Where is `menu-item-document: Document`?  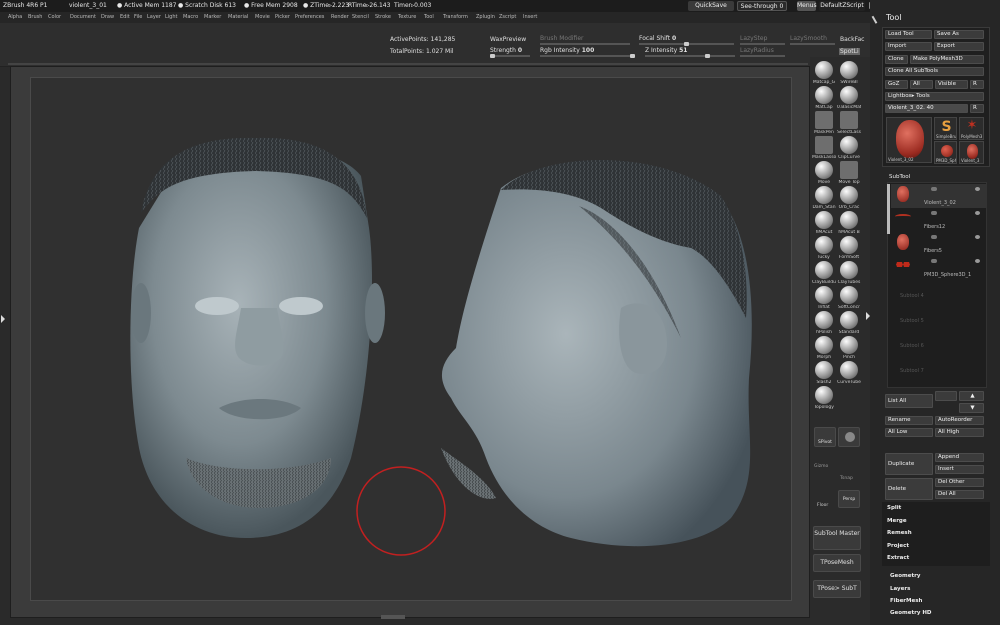 menu-item-document: Document is located at coordinates (83, 17).